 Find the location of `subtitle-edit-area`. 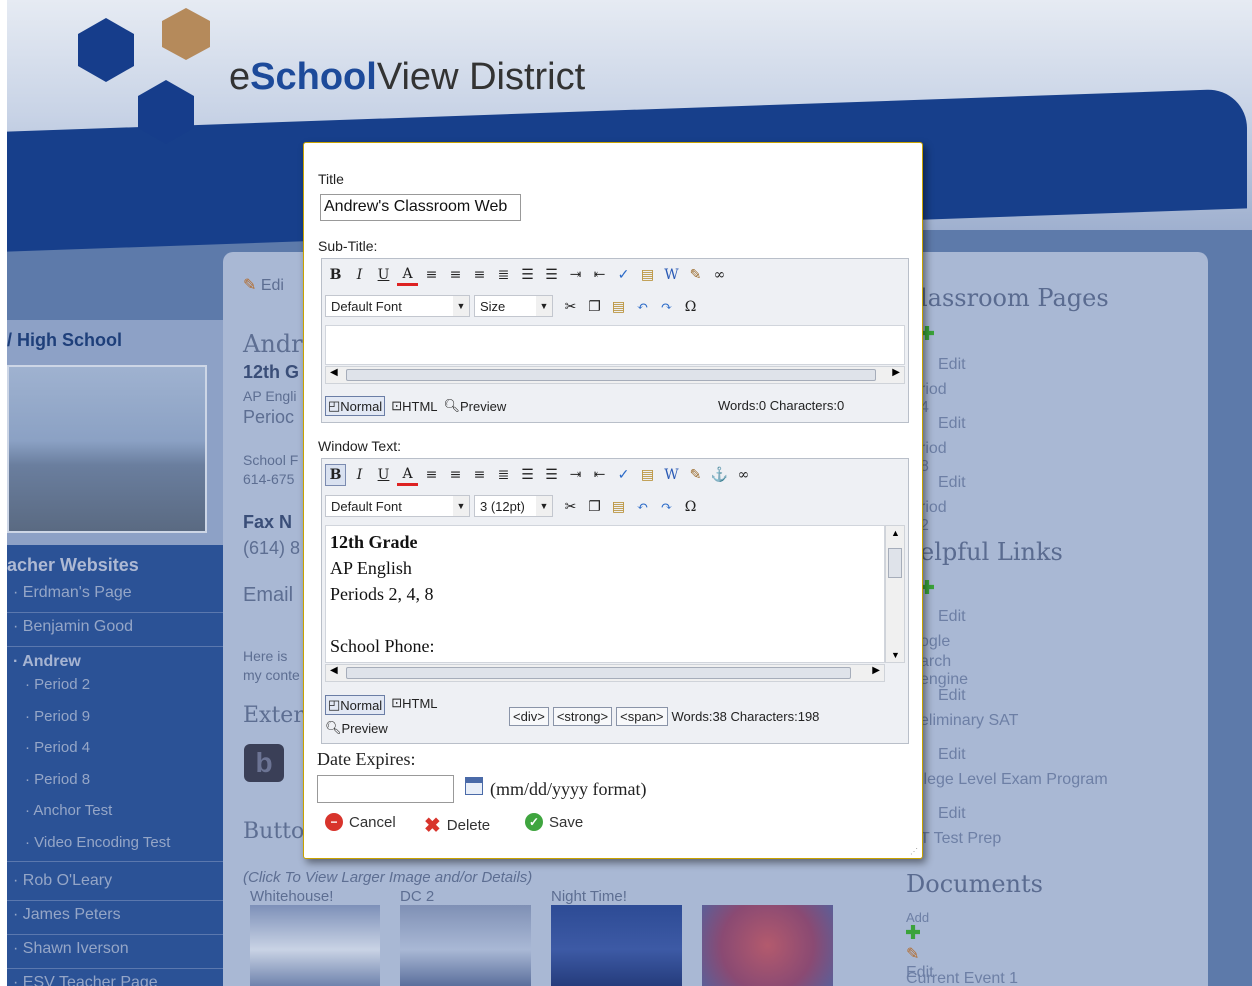

subtitle-edit-area is located at coordinates (615, 345).